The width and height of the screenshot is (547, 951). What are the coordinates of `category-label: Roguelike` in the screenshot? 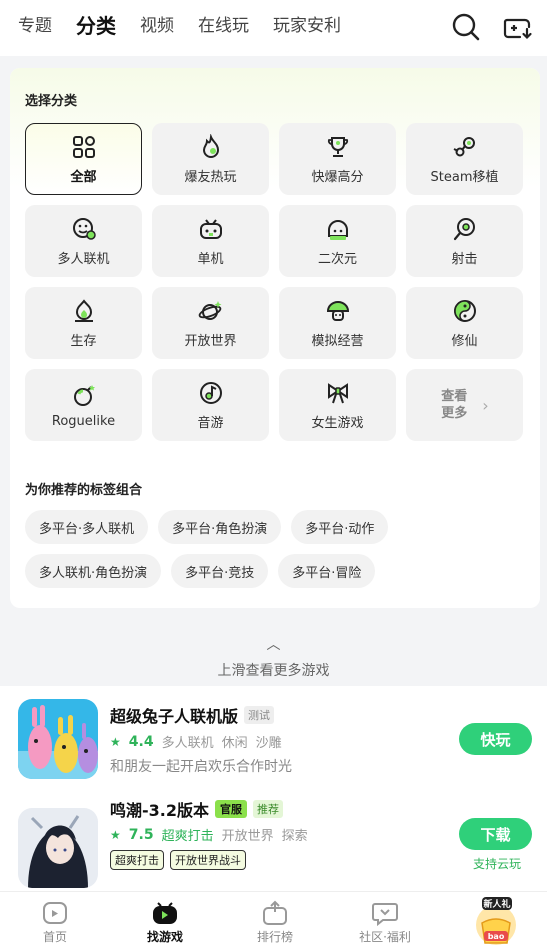 It's located at (83, 421).